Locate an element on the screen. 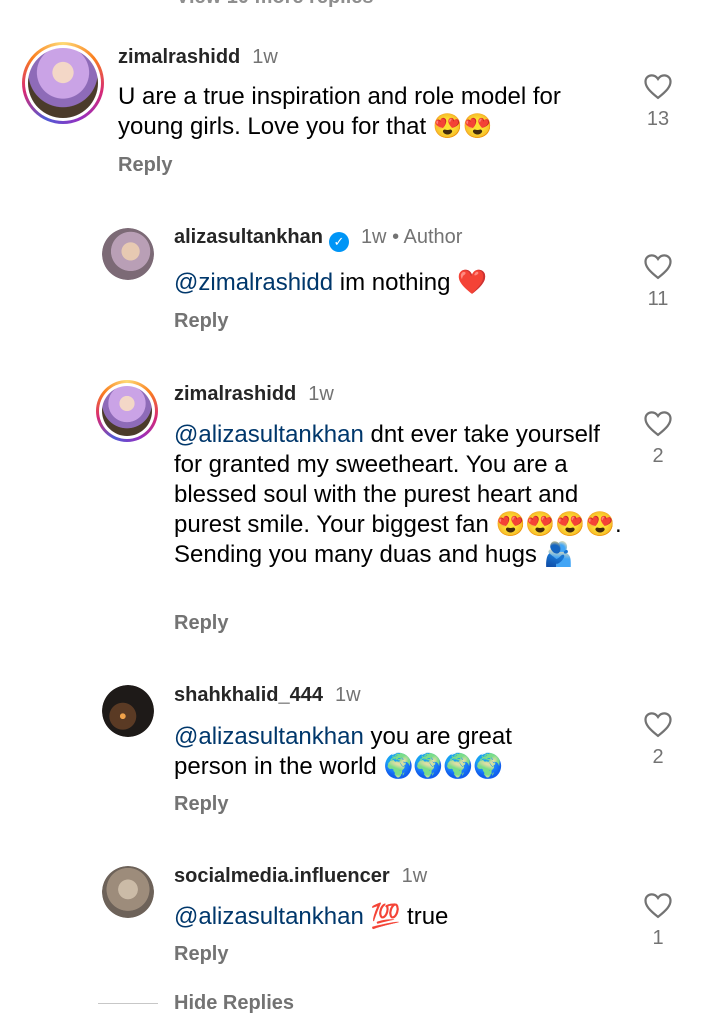  divider-line is located at coordinates (128, 1003).